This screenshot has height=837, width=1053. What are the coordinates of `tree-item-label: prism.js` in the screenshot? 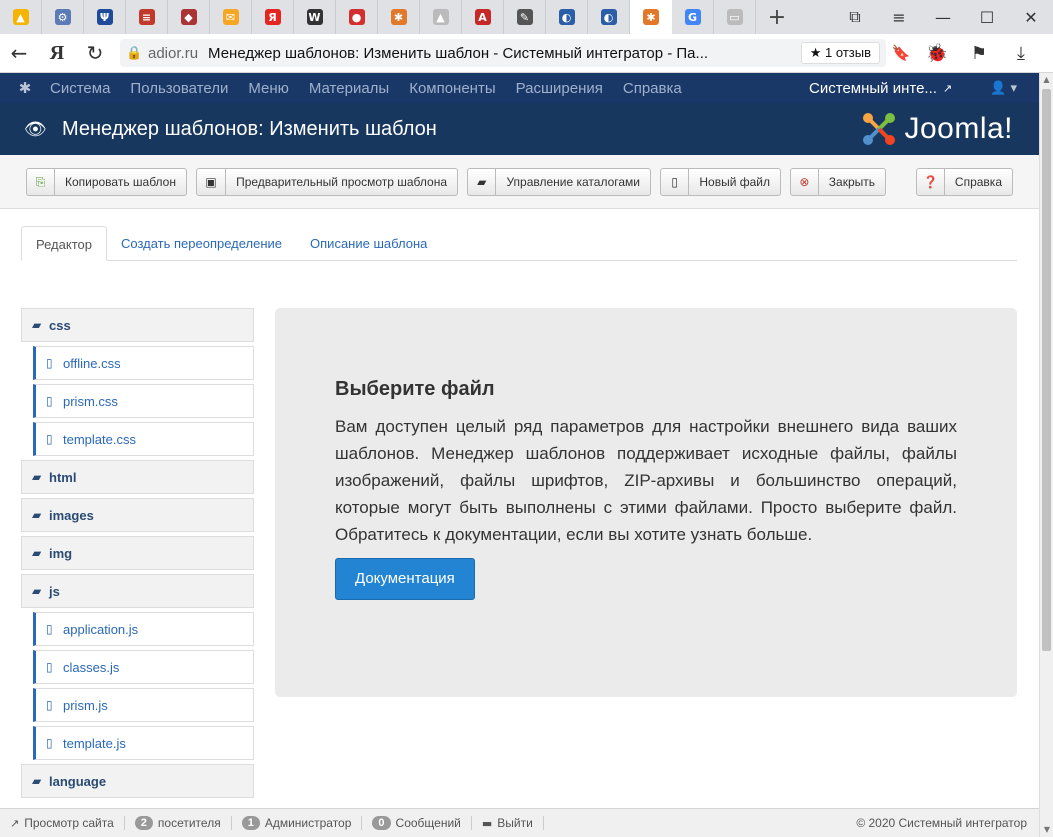 It's located at (85, 705).